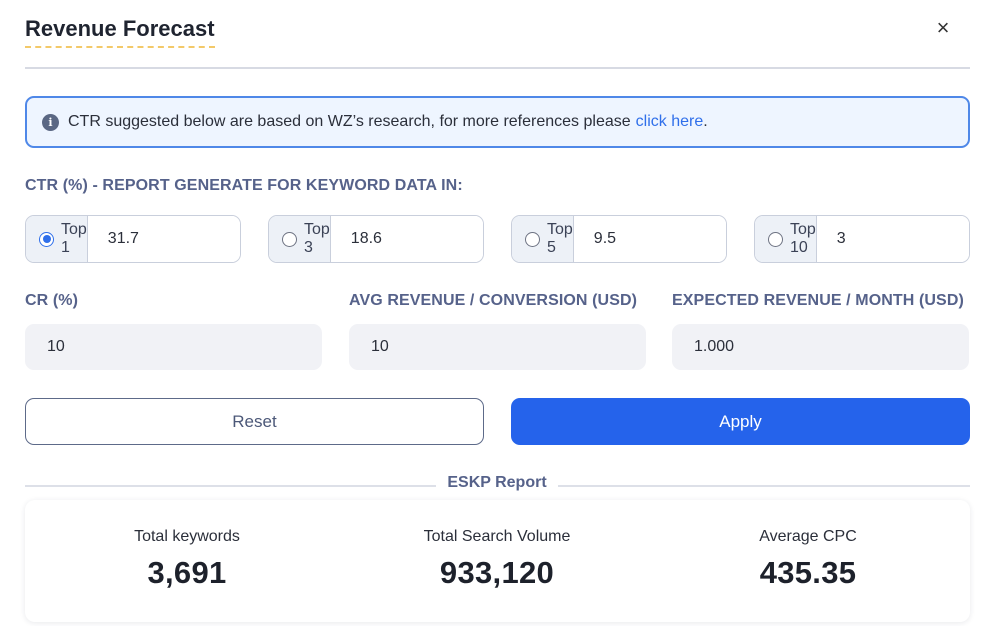 The height and width of the screenshot is (626, 983). What do you see at coordinates (808, 572) in the screenshot?
I see `stat-value: 435.35` at bounding box center [808, 572].